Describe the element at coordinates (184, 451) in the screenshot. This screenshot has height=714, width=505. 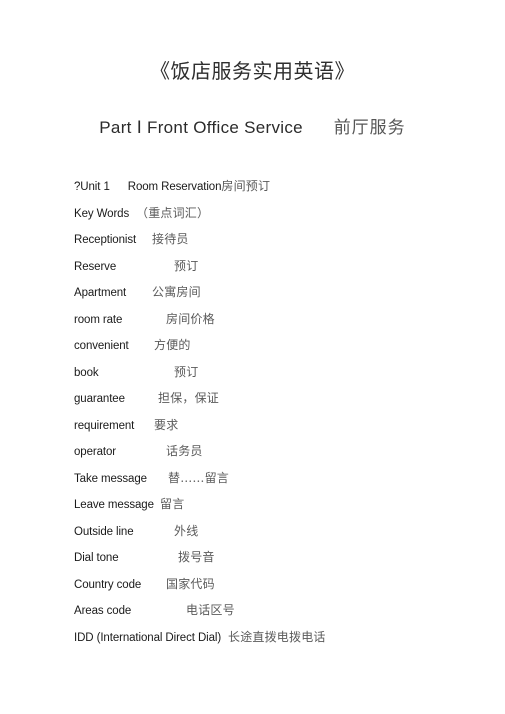
I see `vocabulary-gloss: 话务员` at that location.